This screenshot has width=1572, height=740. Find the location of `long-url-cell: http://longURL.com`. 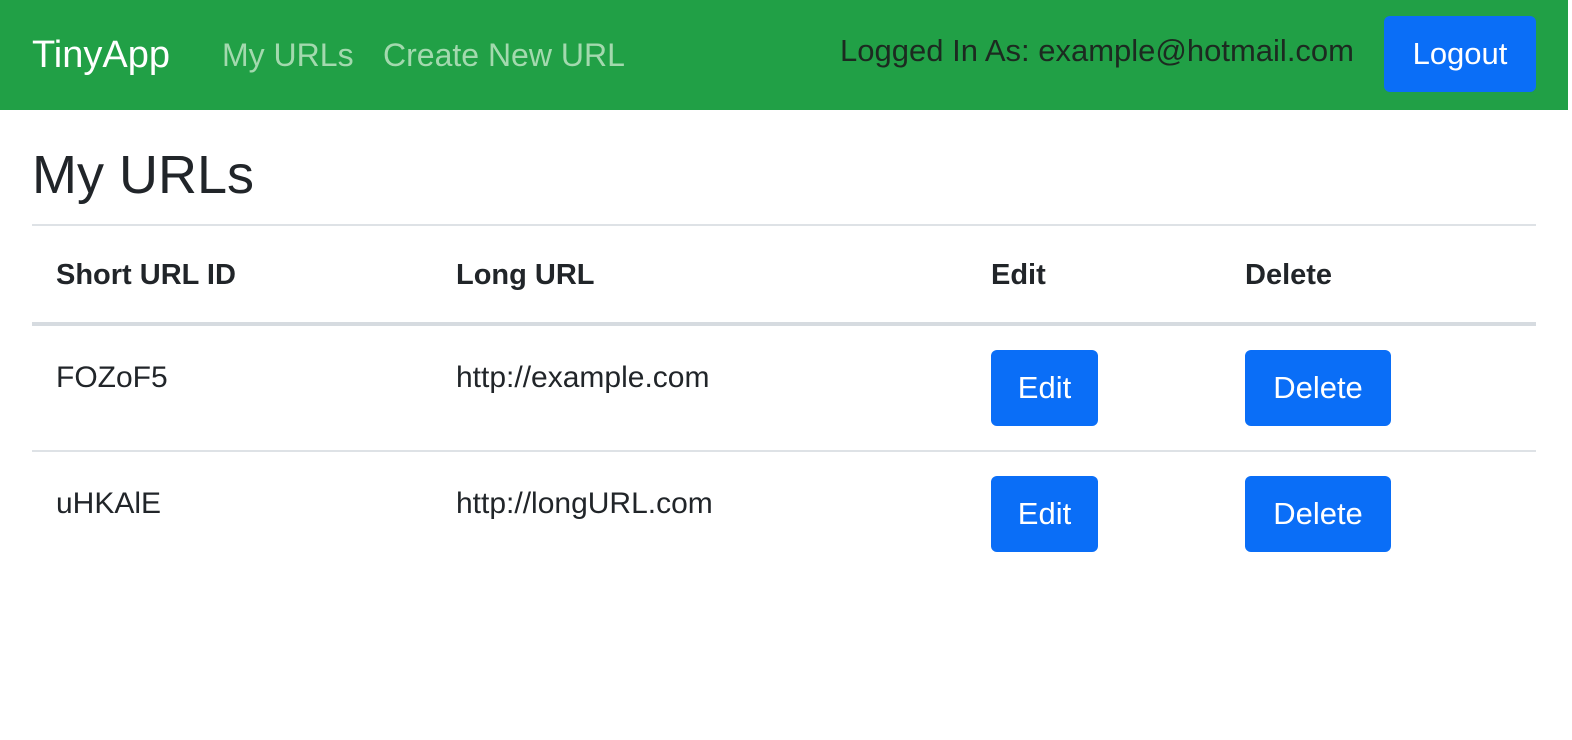

long-url-cell: http://longURL.com is located at coordinates (584, 503).